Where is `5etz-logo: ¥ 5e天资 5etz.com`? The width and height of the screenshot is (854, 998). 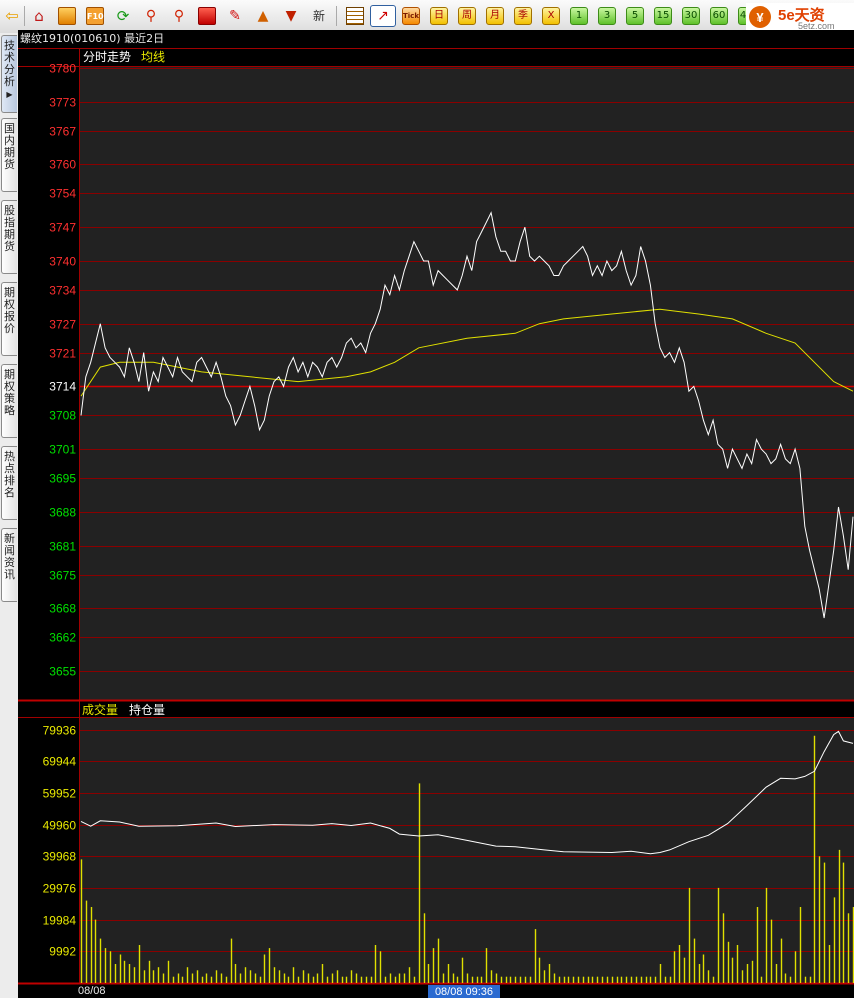
5etz-logo: ¥ 5e天资 5etz.com is located at coordinates (800, 17).